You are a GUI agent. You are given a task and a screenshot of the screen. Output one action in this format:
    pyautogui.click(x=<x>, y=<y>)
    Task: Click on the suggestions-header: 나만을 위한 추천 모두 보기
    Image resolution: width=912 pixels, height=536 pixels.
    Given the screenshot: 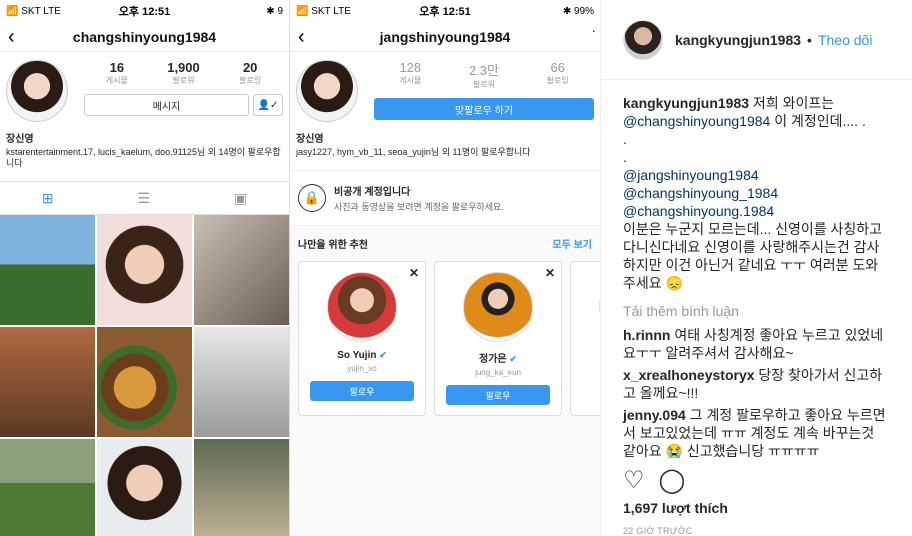 What is the action you would take?
    pyautogui.click(x=445, y=243)
    